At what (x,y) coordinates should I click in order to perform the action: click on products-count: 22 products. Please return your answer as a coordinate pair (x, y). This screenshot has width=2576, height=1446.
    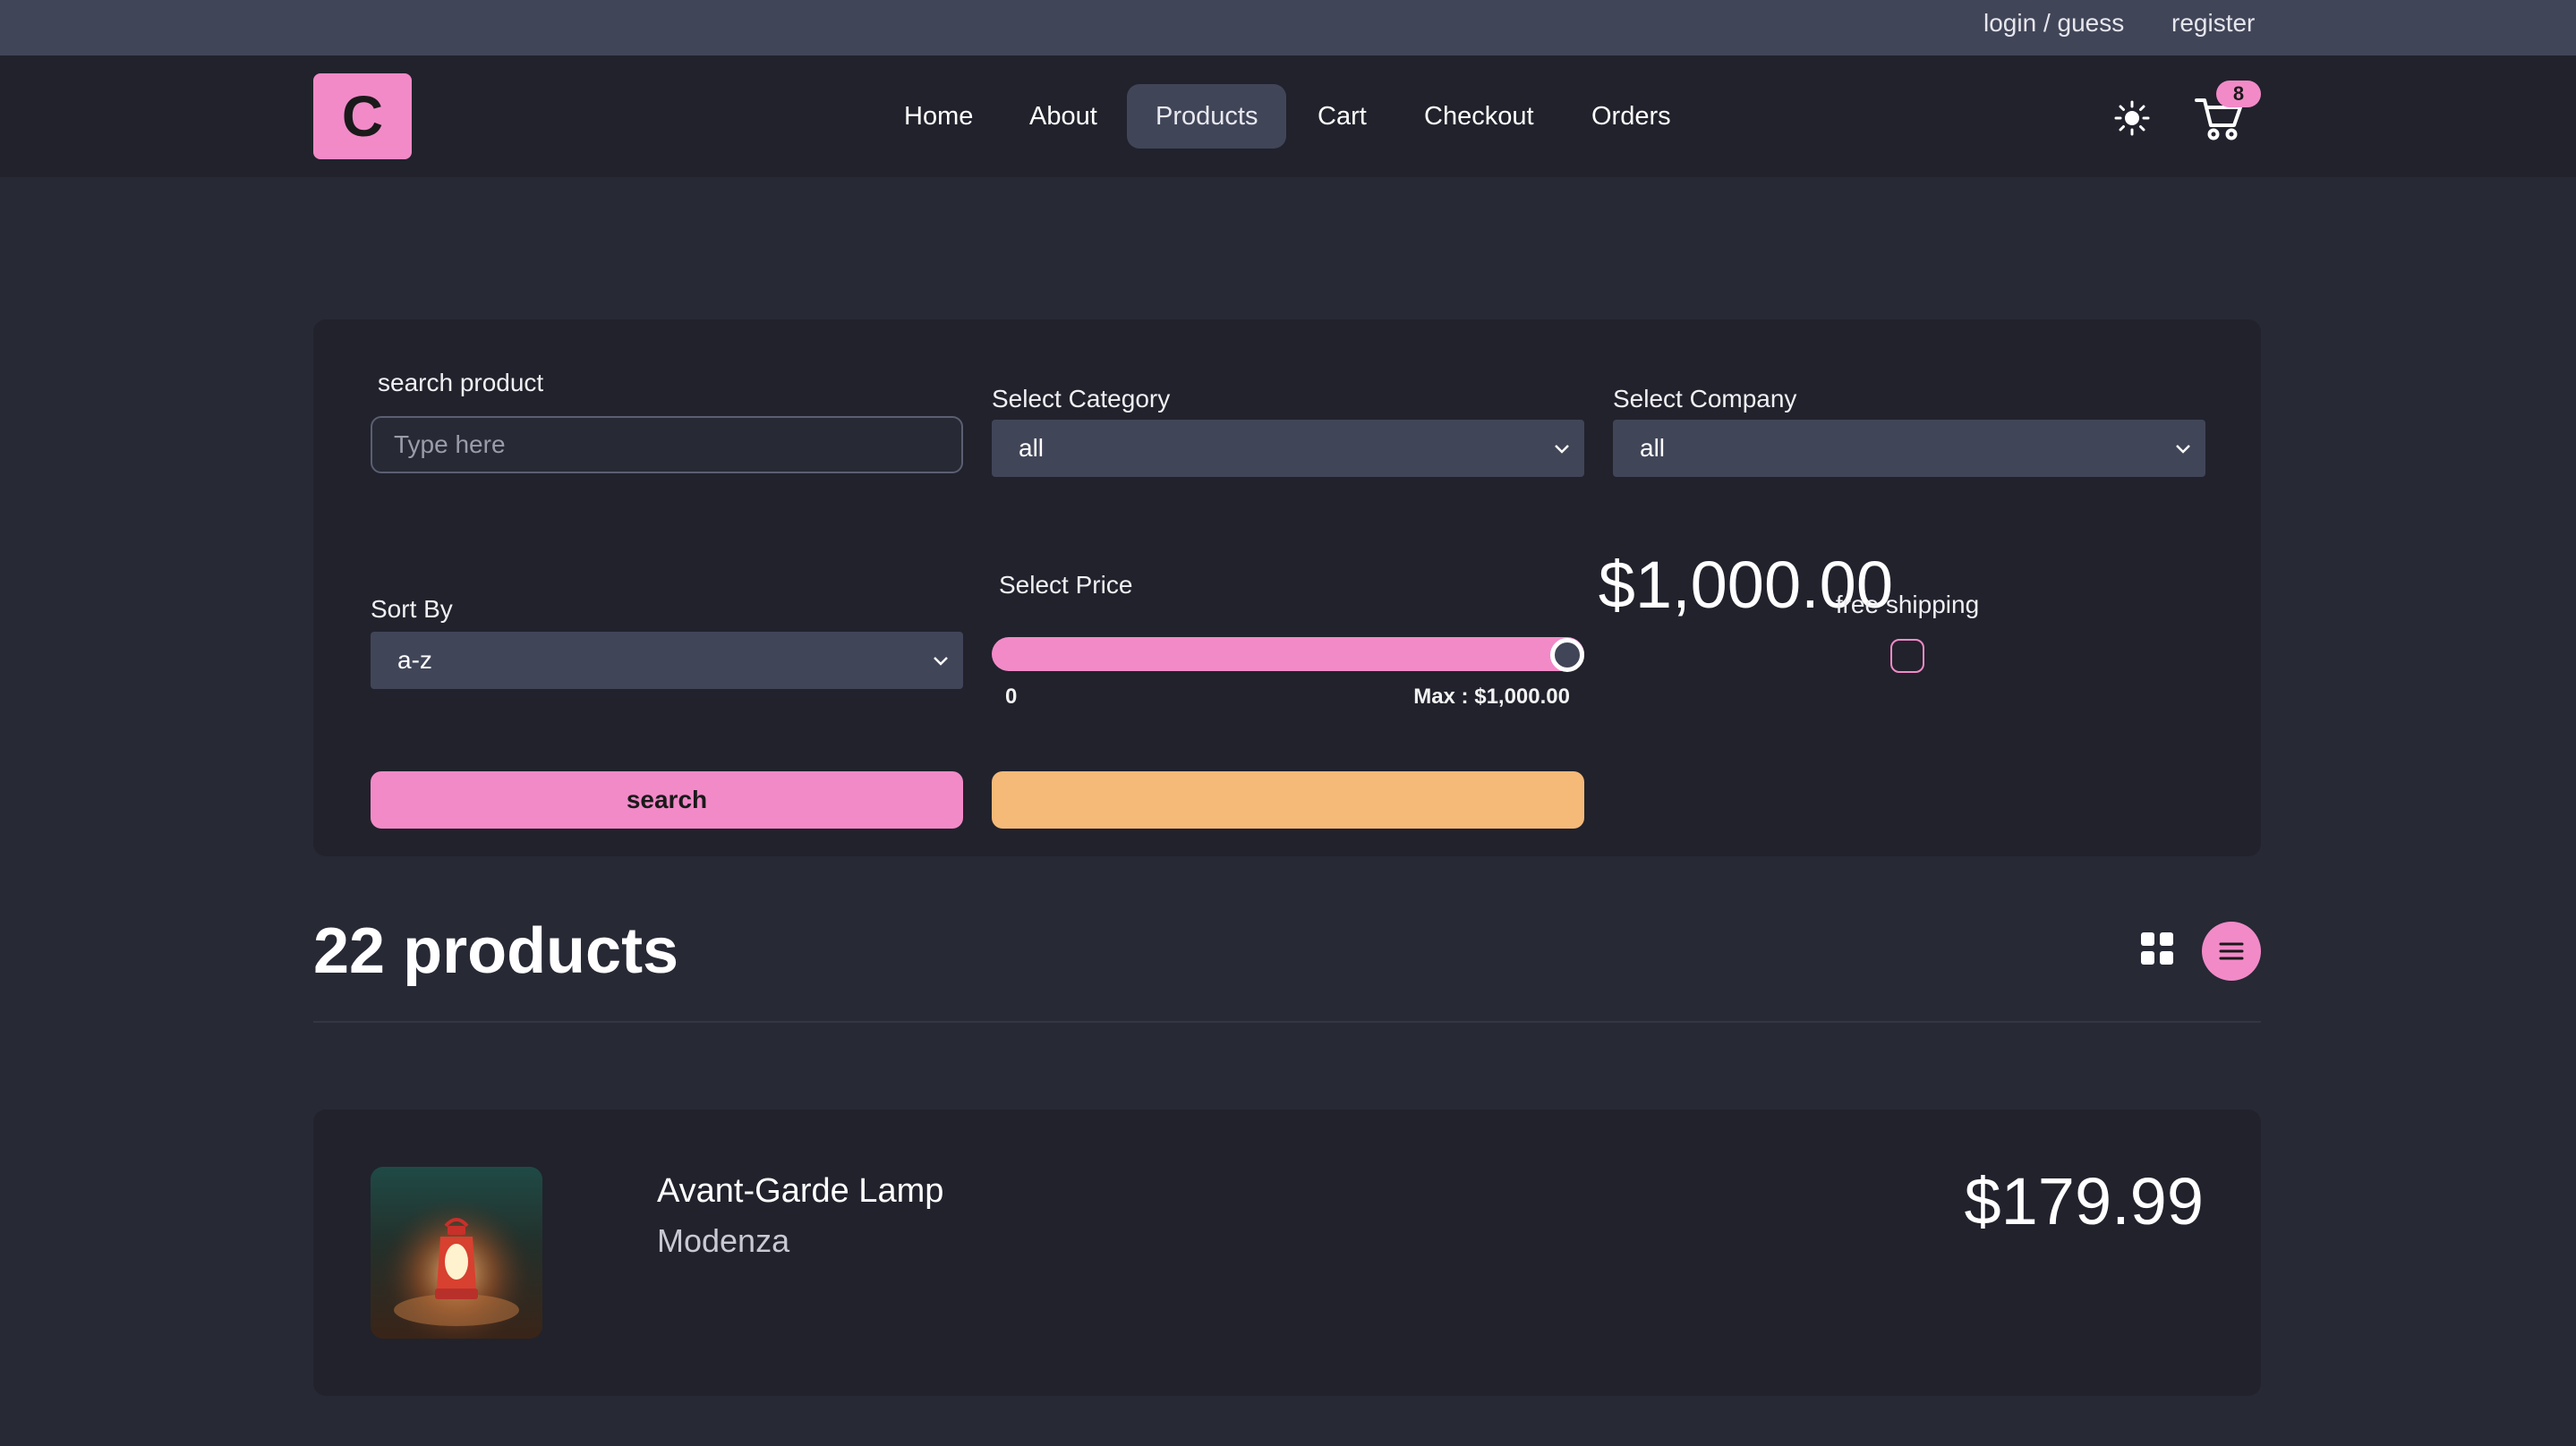
    Looking at the image, I should click on (496, 951).